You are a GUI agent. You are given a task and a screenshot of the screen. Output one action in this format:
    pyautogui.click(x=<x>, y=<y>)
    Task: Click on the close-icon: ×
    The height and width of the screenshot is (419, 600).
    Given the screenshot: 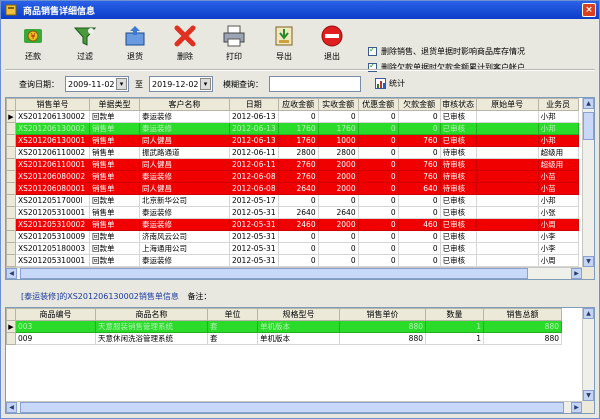 What is the action you would take?
    pyautogui.click(x=589, y=10)
    